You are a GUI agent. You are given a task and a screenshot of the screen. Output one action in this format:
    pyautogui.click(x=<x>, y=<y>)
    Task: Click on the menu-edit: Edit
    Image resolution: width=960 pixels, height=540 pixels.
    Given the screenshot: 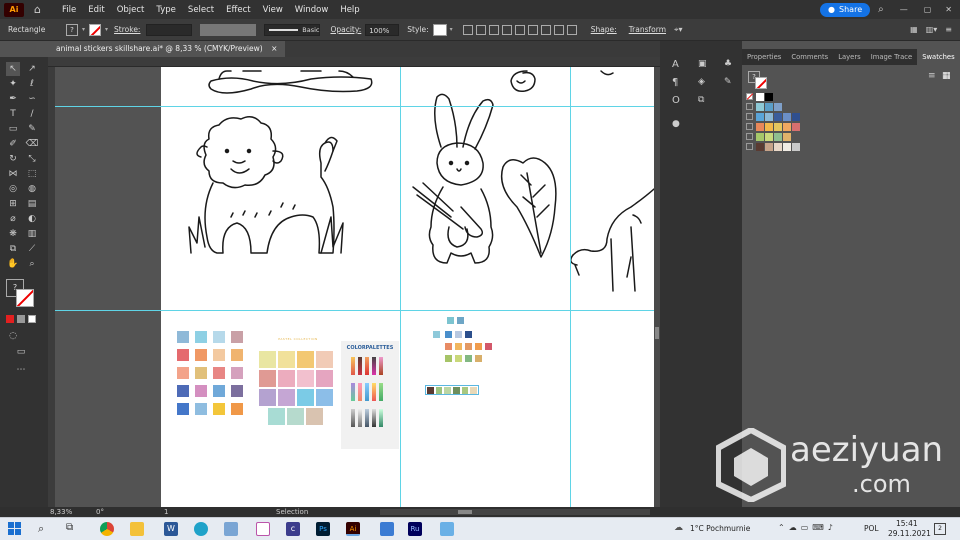 What is the action you would take?
    pyautogui.click(x=96, y=10)
    